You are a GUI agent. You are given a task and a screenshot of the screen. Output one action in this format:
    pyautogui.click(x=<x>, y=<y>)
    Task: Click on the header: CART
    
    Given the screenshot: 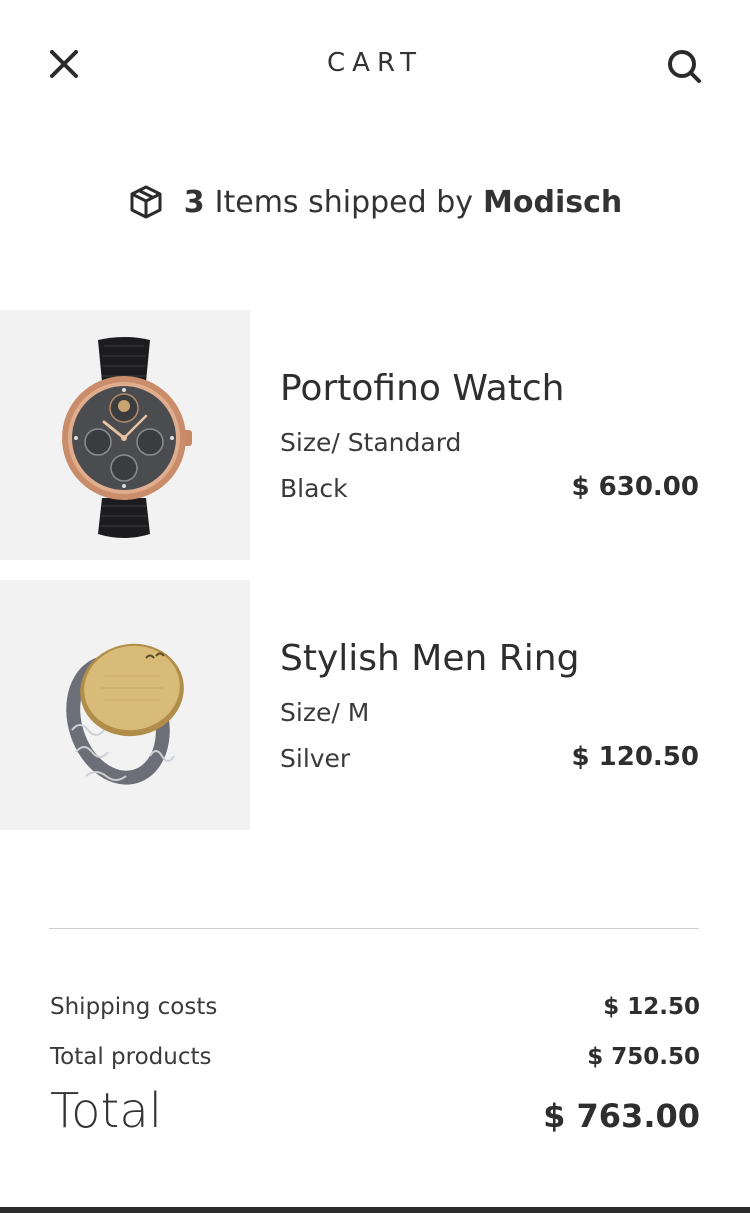 What is the action you would take?
    pyautogui.click(x=375, y=65)
    